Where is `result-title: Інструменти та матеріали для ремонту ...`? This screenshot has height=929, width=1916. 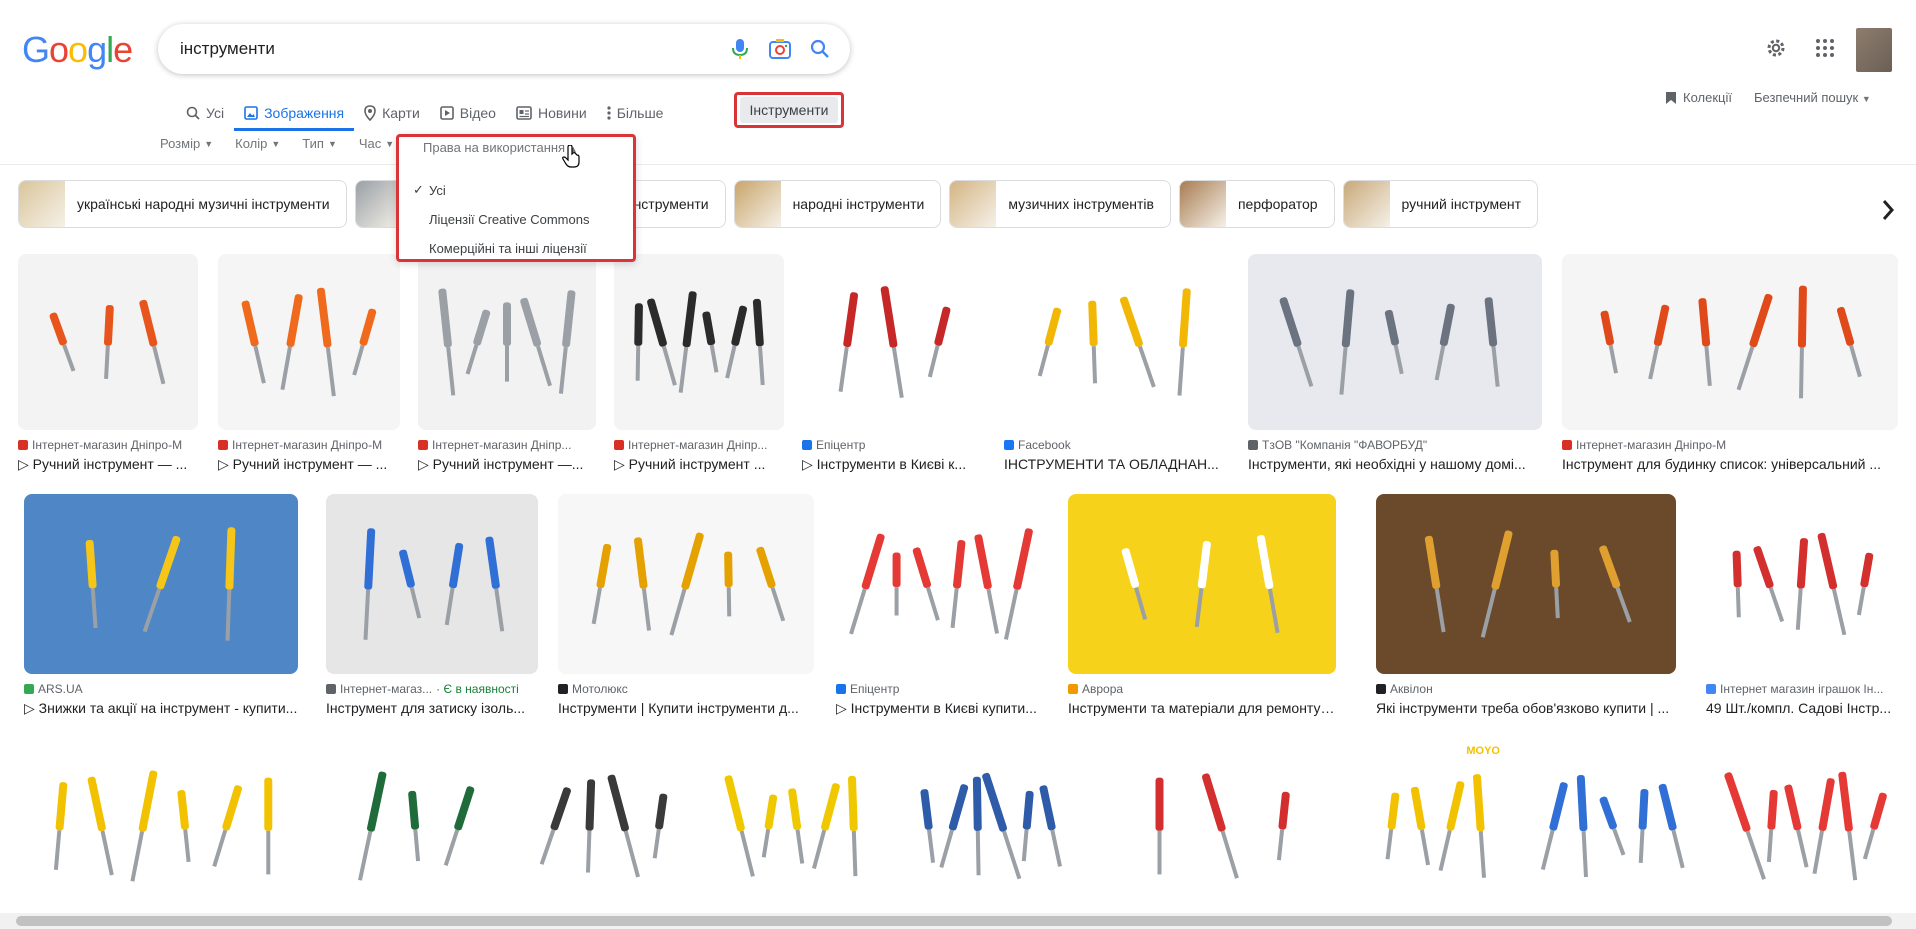 result-title: Інструменти та матеріали для ремонту ... is located at coordinates (1202, 708).